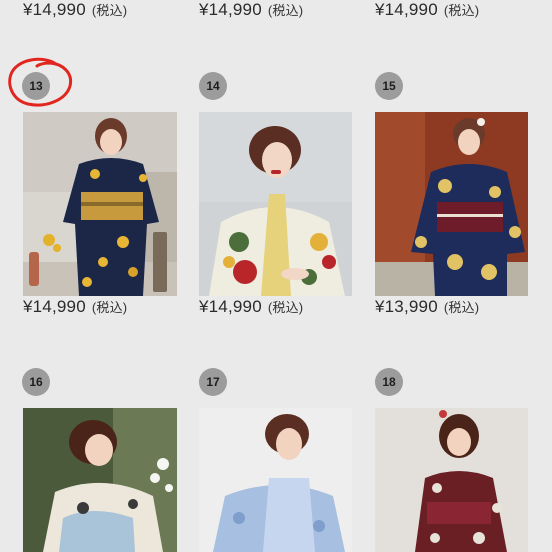  I want to click on product-number-badge: 18, so click(389, 382).